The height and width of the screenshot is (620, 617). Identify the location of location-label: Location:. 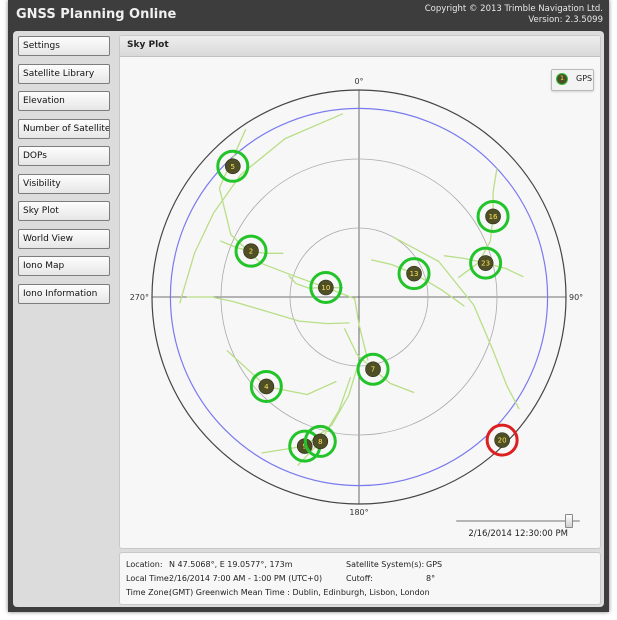
(144, 564).